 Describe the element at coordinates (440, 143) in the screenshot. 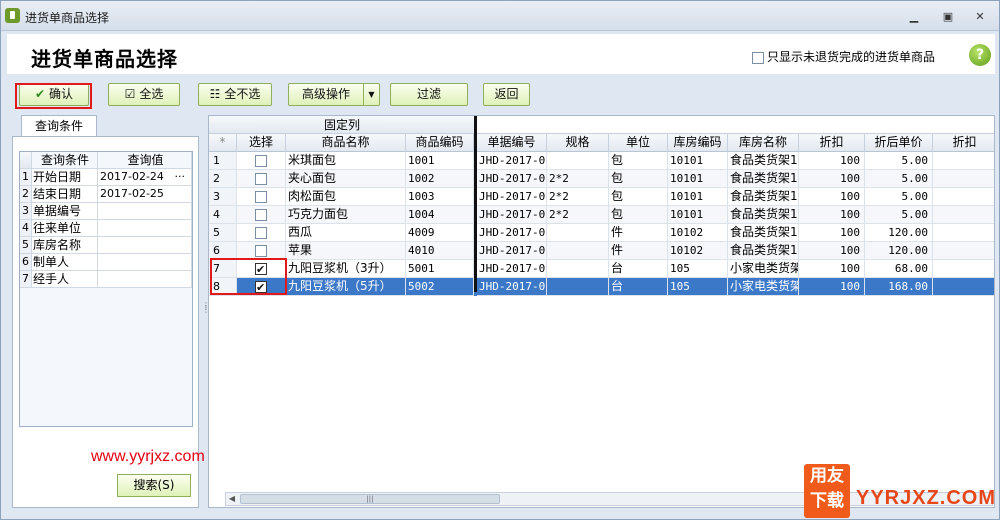

I see `header-product-code: 商品编码` at that location.